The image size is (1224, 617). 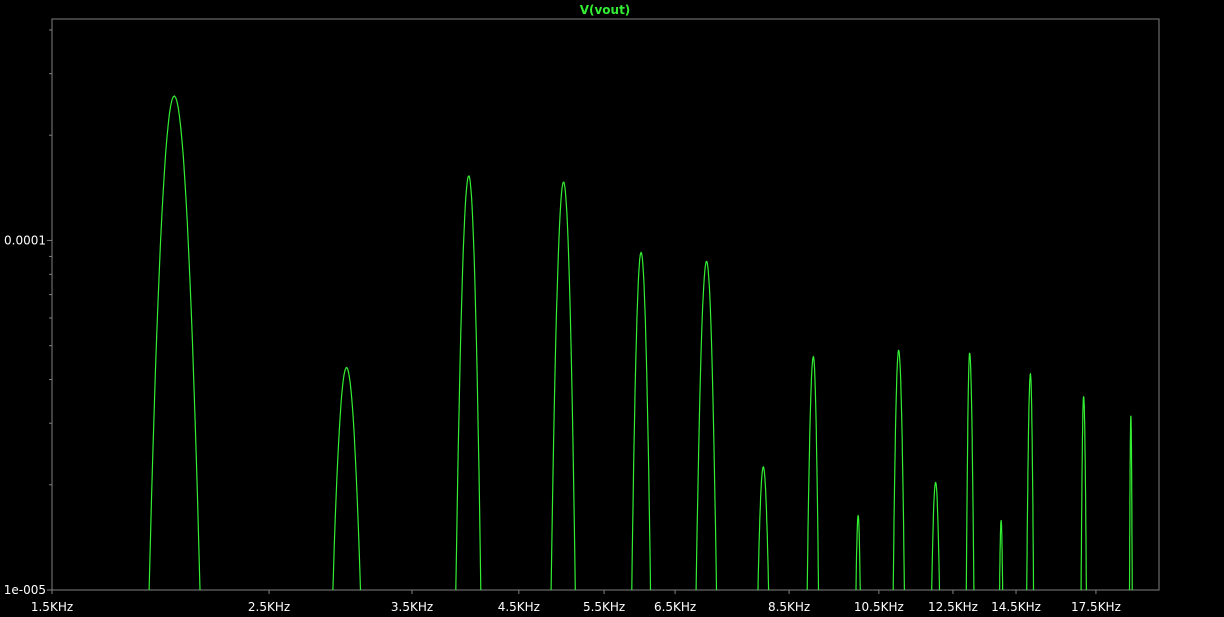 I want to click on x-tick-label: 8.5KHz, so click(x=789, y=607).